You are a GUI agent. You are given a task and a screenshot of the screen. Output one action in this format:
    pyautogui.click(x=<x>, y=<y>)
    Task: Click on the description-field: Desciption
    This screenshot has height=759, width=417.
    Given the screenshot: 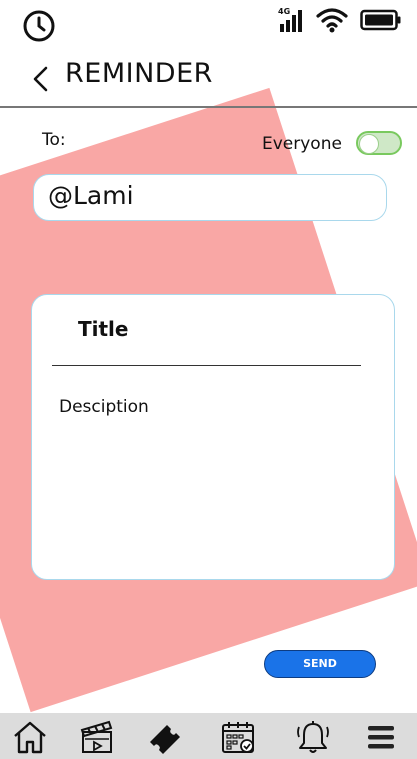 What is the action you would take?
    pyautogui.click(x=104, y=407)
    